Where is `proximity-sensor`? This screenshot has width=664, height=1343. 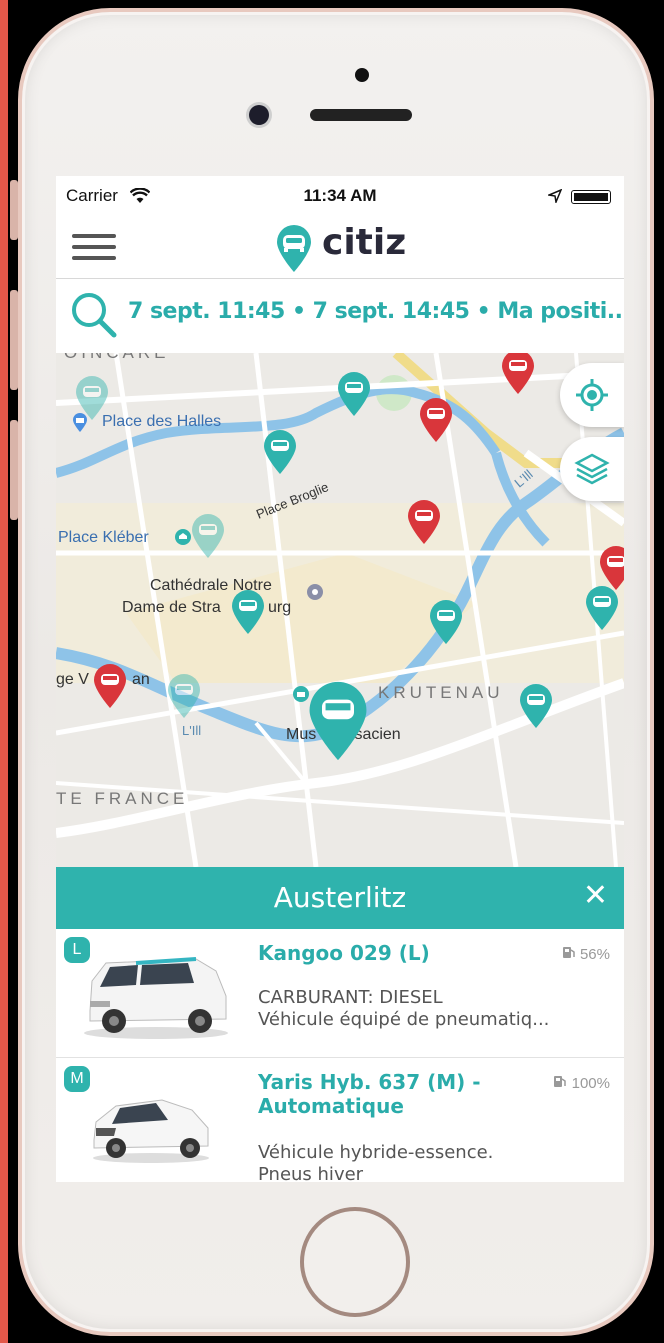
proximity-sensor is located at coordinates (362, 75).